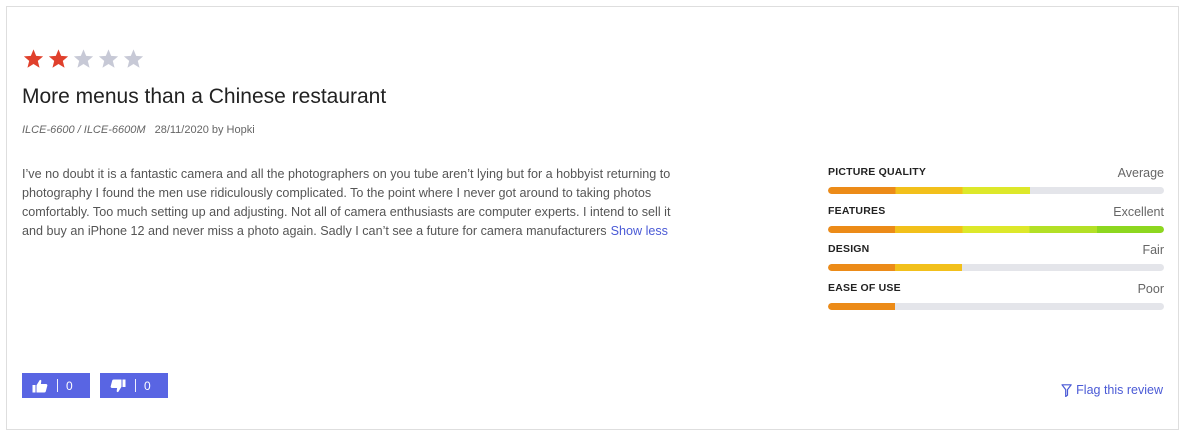  I want to click on helpful-vote-button: 0, so click(56, 385).